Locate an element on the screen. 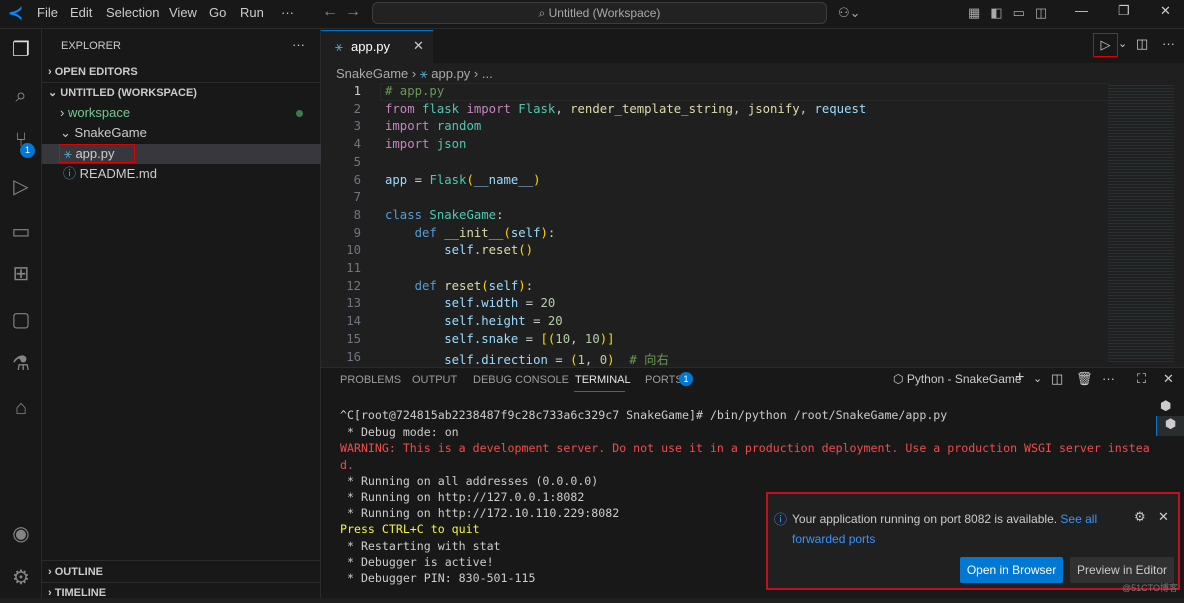 The height and width of the screenshot is (603, 1184). new-terminal-icon: + is located at coordinates (1019, 378).